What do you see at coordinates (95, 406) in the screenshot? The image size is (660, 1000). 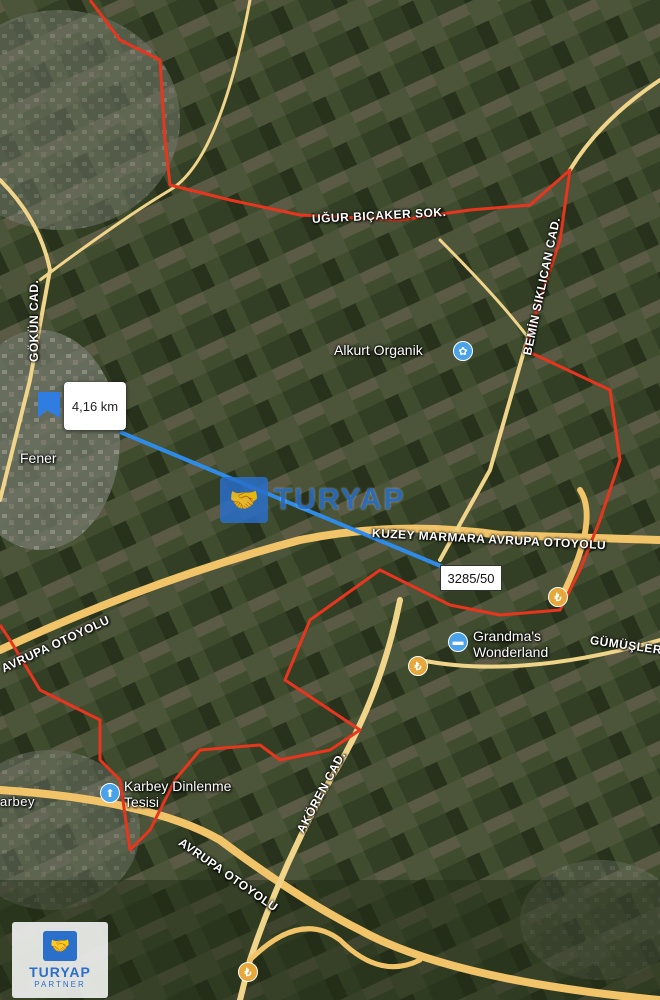 I see `distance-label: 4,16 km` at bounding box center [95, 406].